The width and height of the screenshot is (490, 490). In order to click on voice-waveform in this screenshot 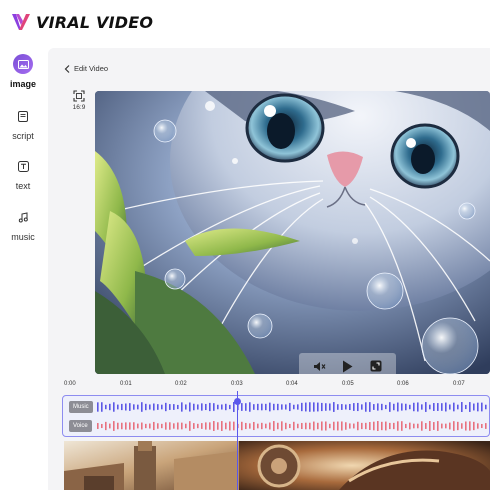, I will do `click(293, 426)`.